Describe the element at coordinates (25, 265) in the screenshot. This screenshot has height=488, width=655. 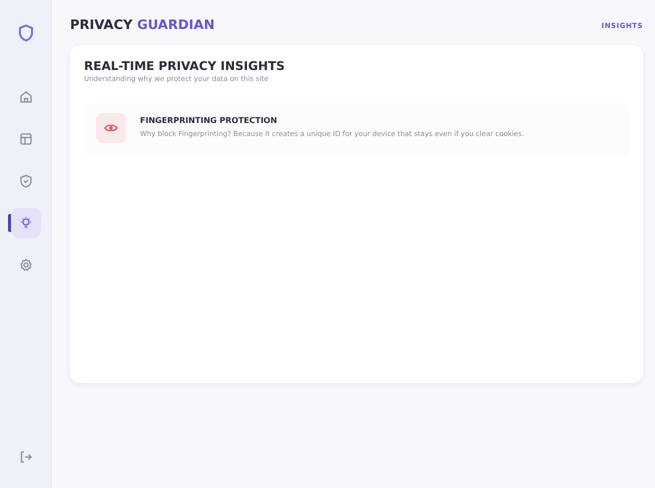
I see `settings-icon` at that location.